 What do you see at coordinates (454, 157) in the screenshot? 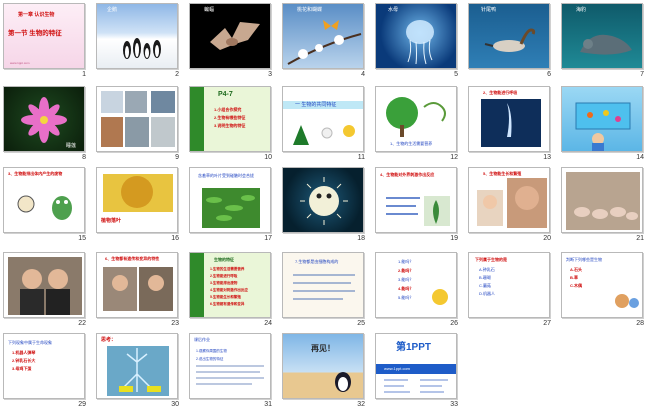
I see `slide-number: 12` at bounding box center [454, 157].